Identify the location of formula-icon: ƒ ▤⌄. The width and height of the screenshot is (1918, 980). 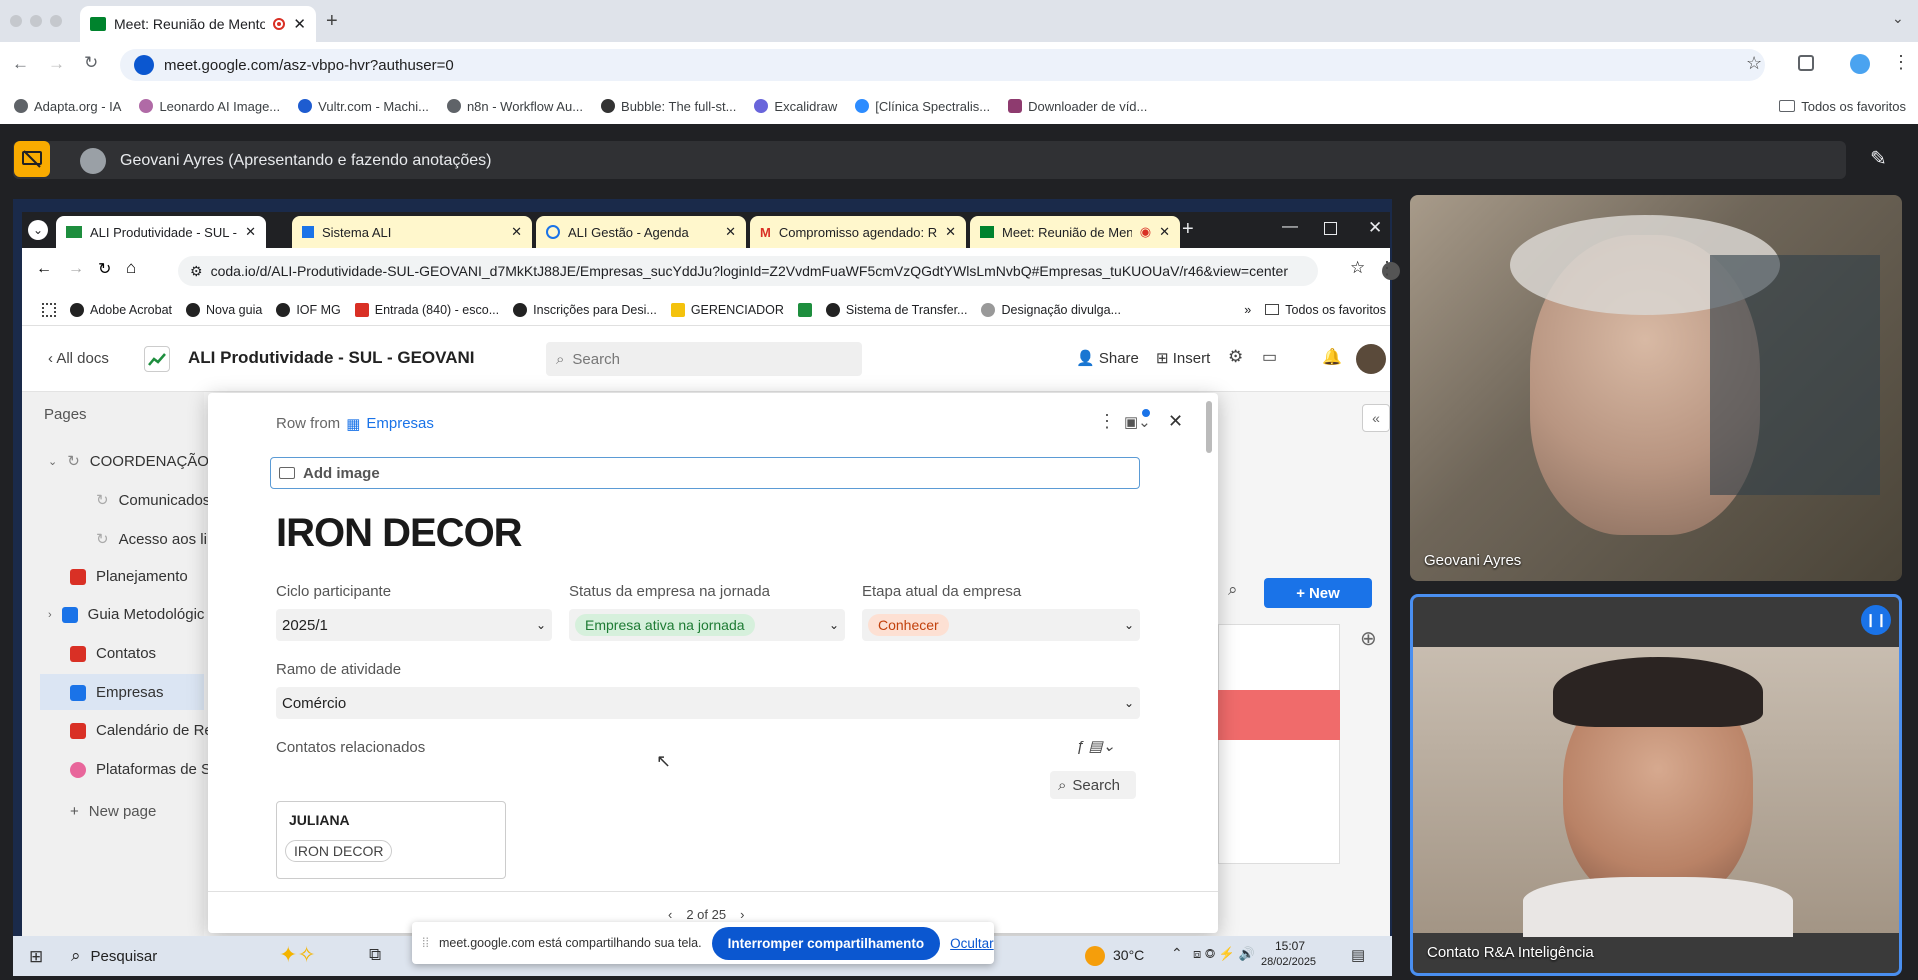
(1095, 746).